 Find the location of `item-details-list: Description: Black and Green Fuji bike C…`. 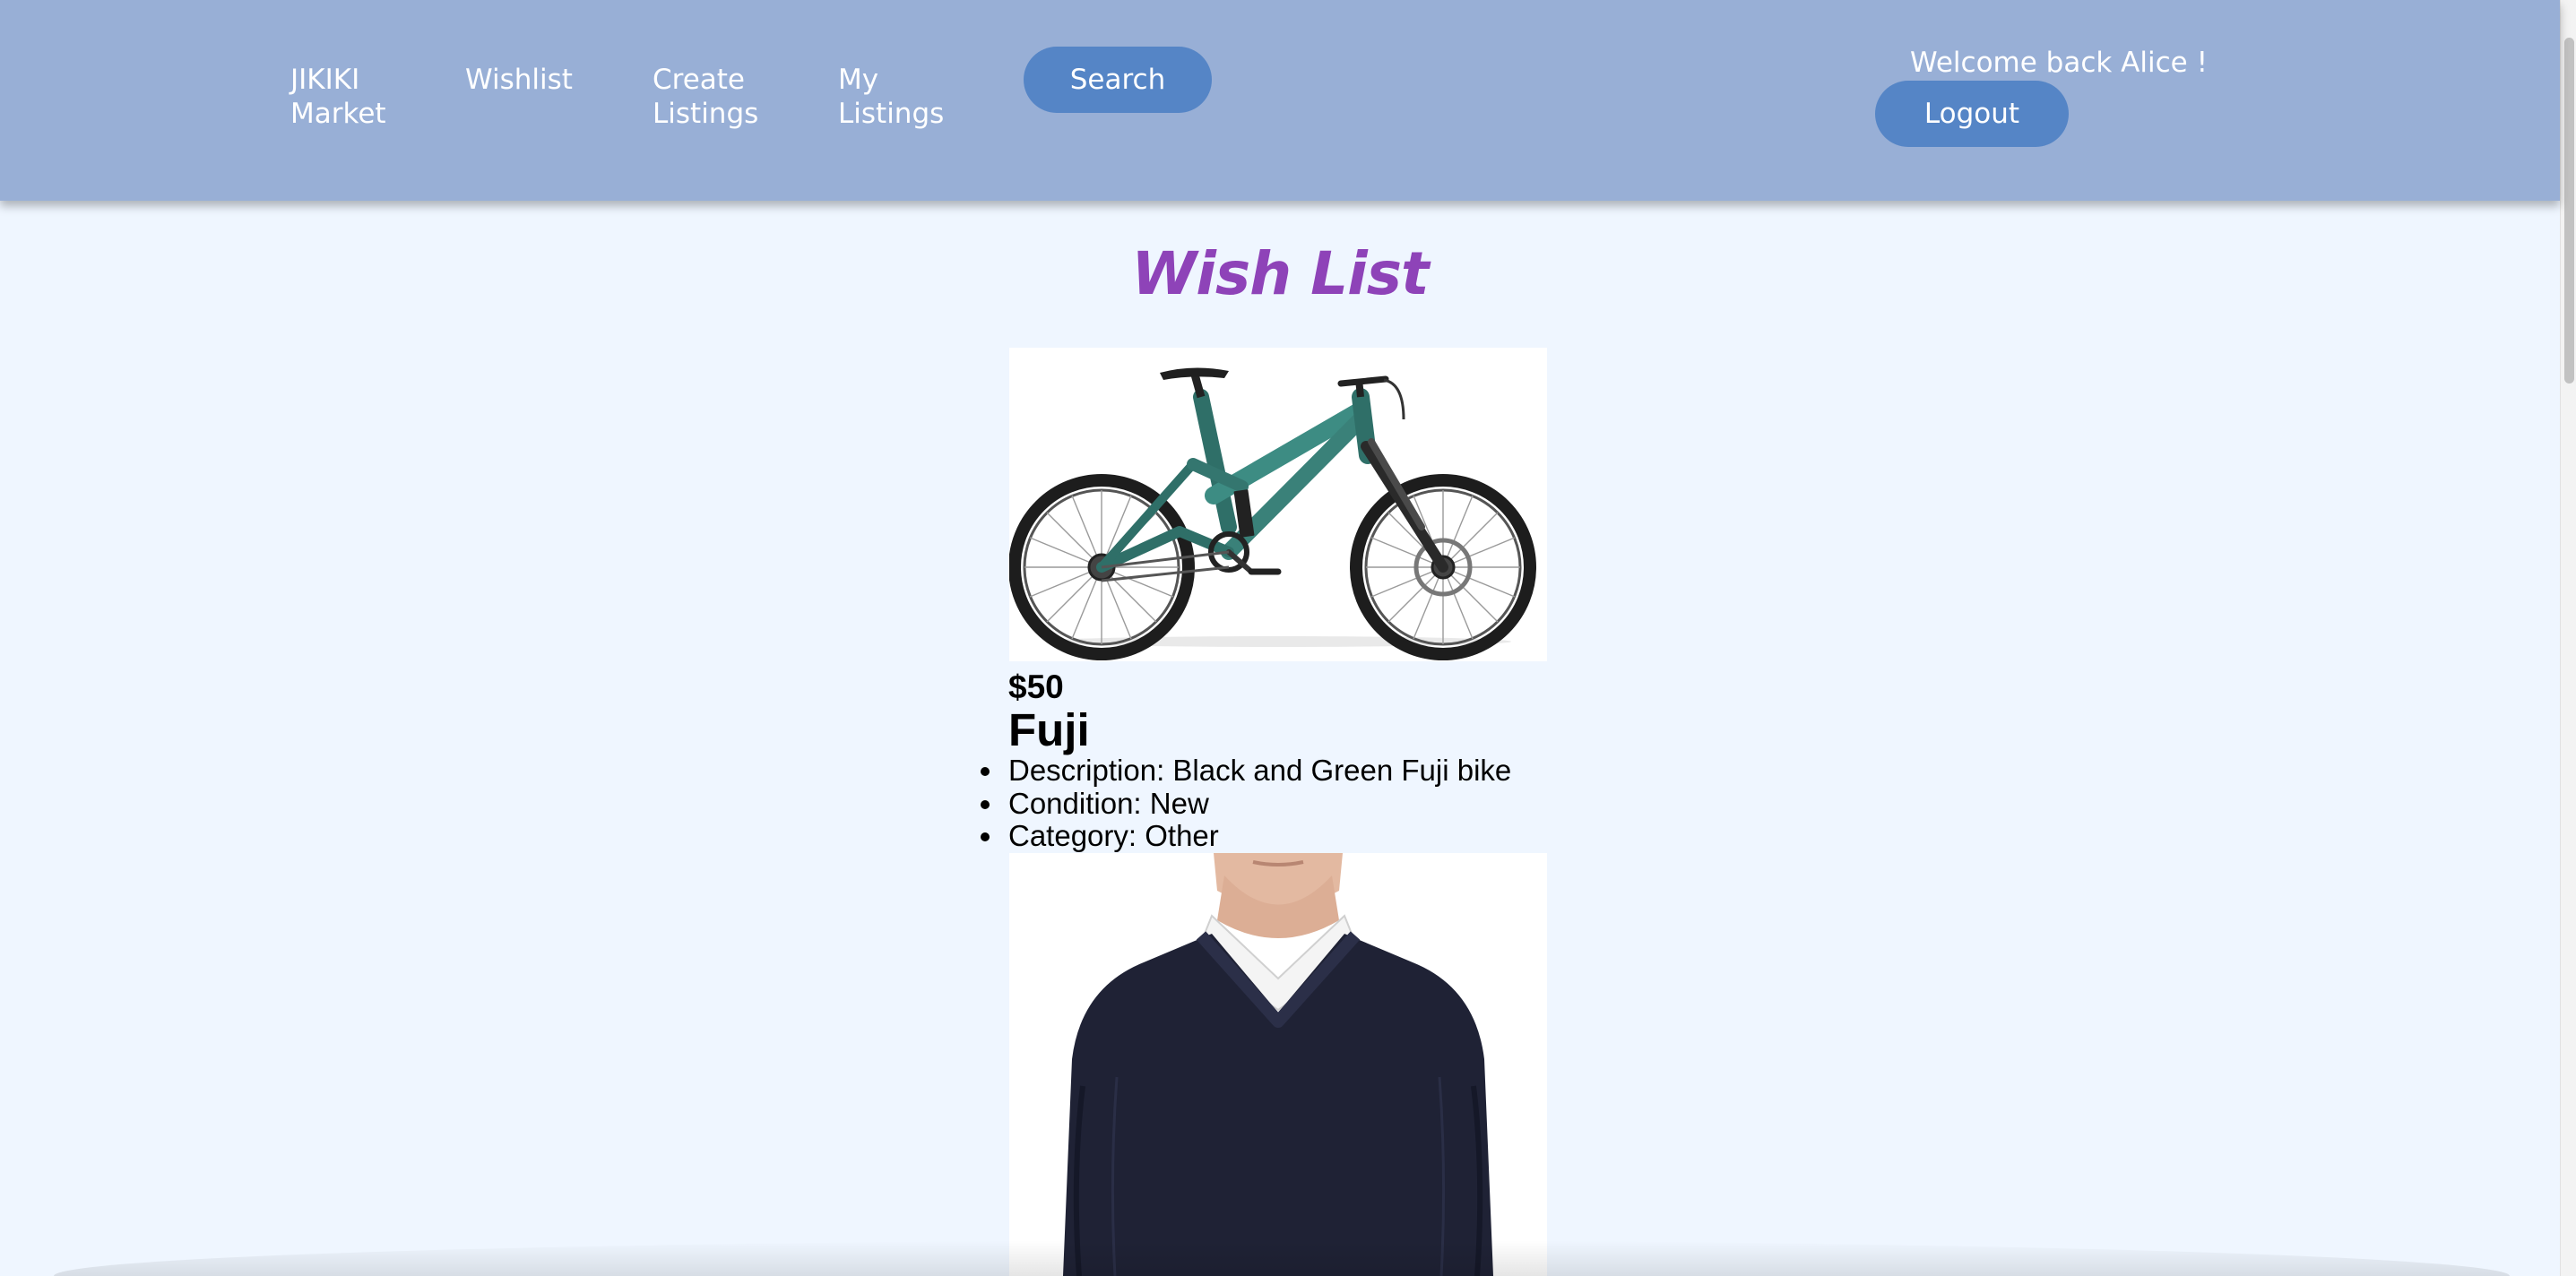

item-details-list: Description: Black and Green Fuji bike C… is located at coordinates (1246, 804).